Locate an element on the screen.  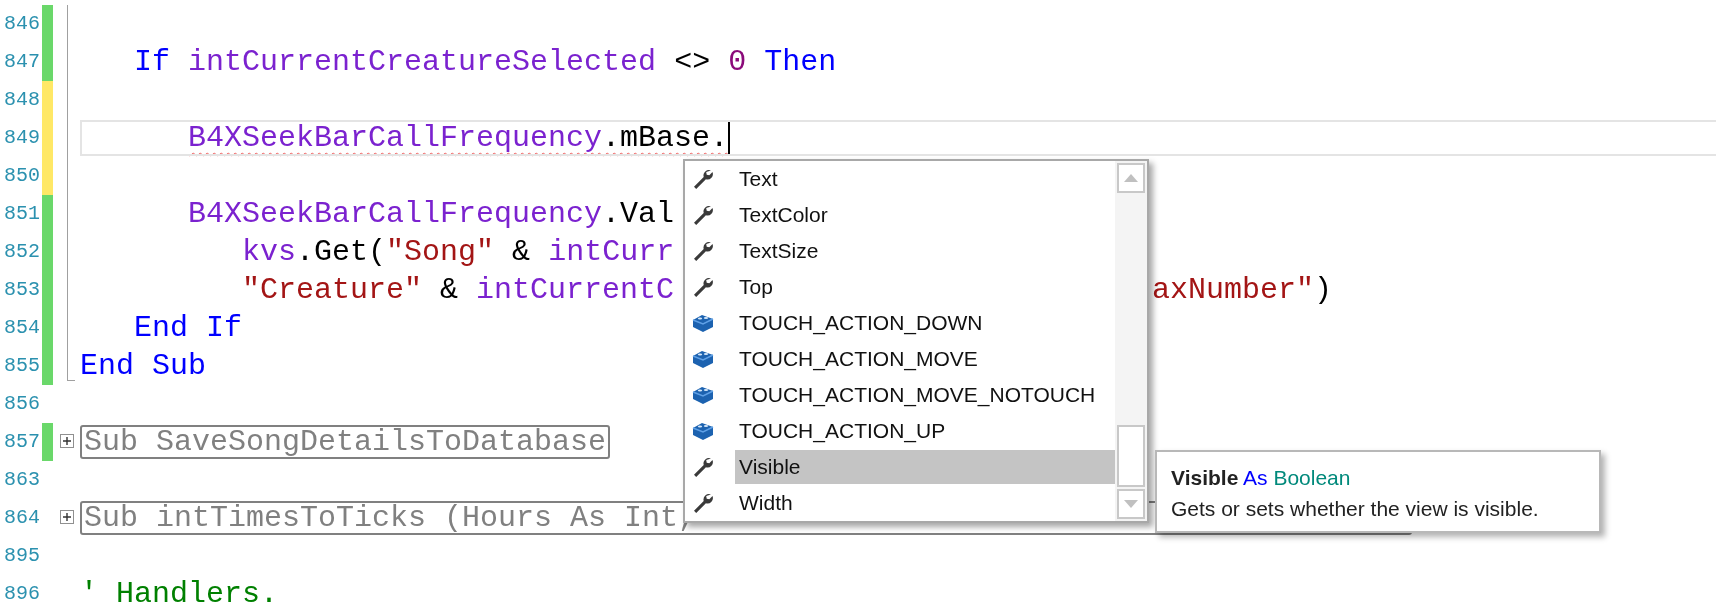
code-line: axNumber") is located at coordinates (1242, 290).